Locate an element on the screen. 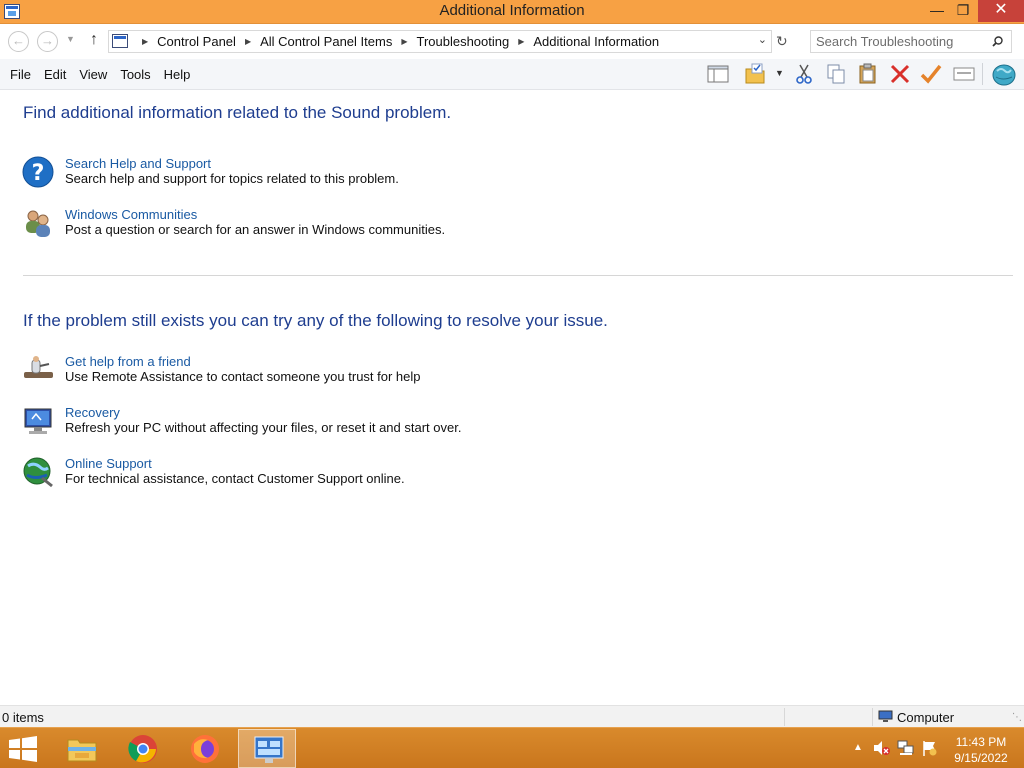 The image size is (1024, 768). windows-start-icon is located at coordinates (23, 749).